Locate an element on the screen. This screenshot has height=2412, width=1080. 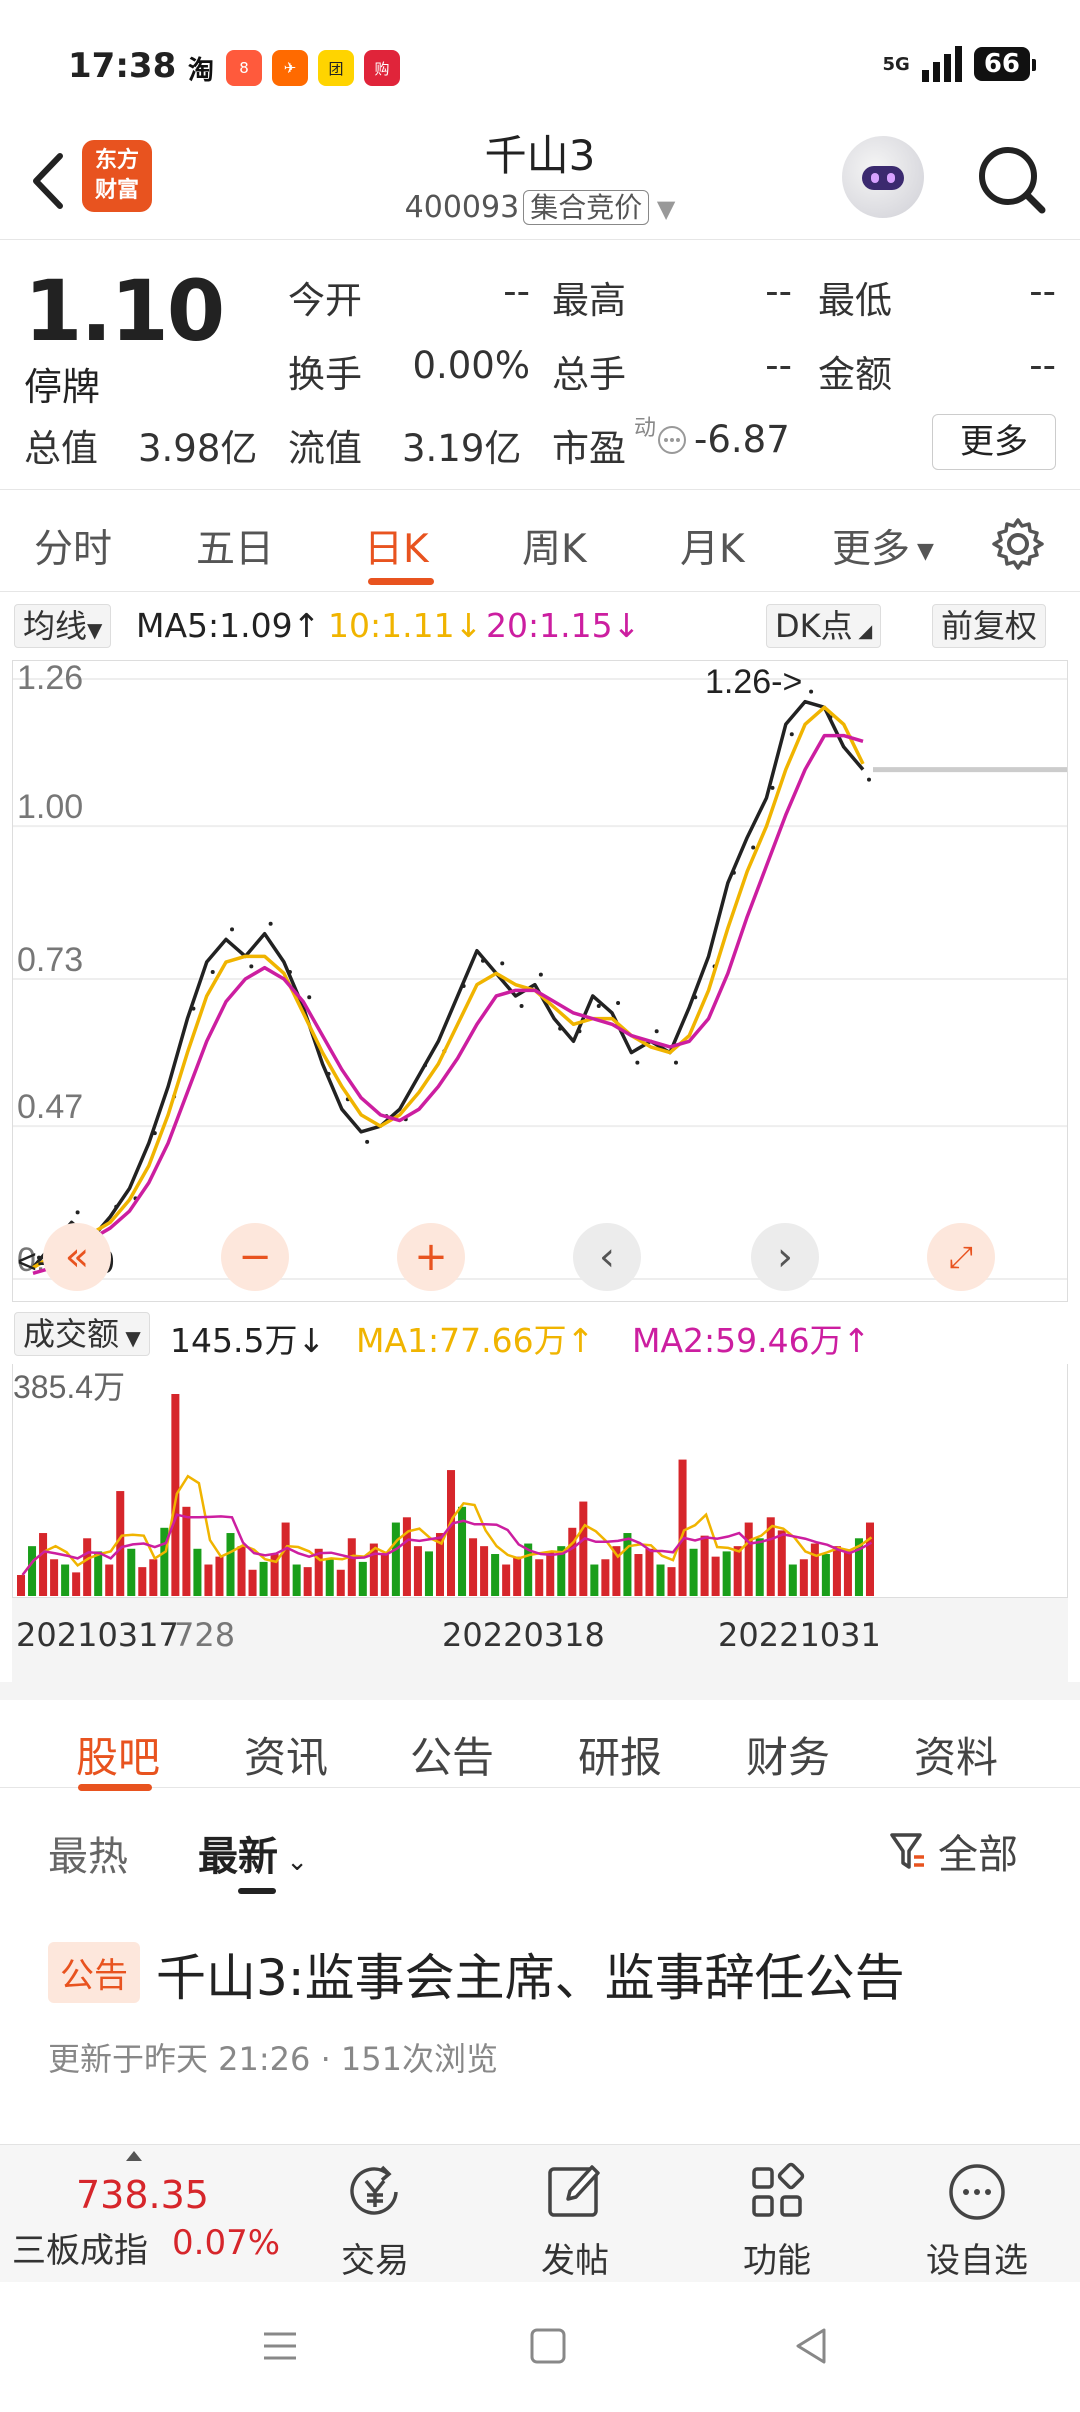
nav-post-label: 发帖 is located at coordinates (575, 2261).